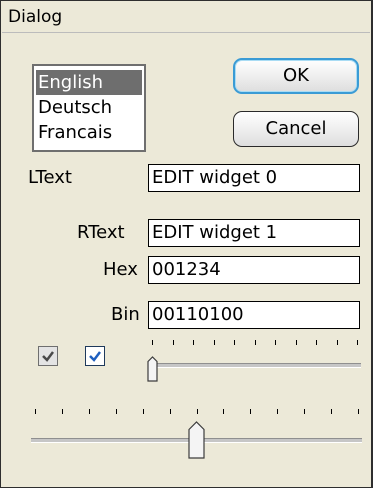 The width and height of the screenshot is (382, 491). I want to click on listbox-item-english: English, so click(89, 82).